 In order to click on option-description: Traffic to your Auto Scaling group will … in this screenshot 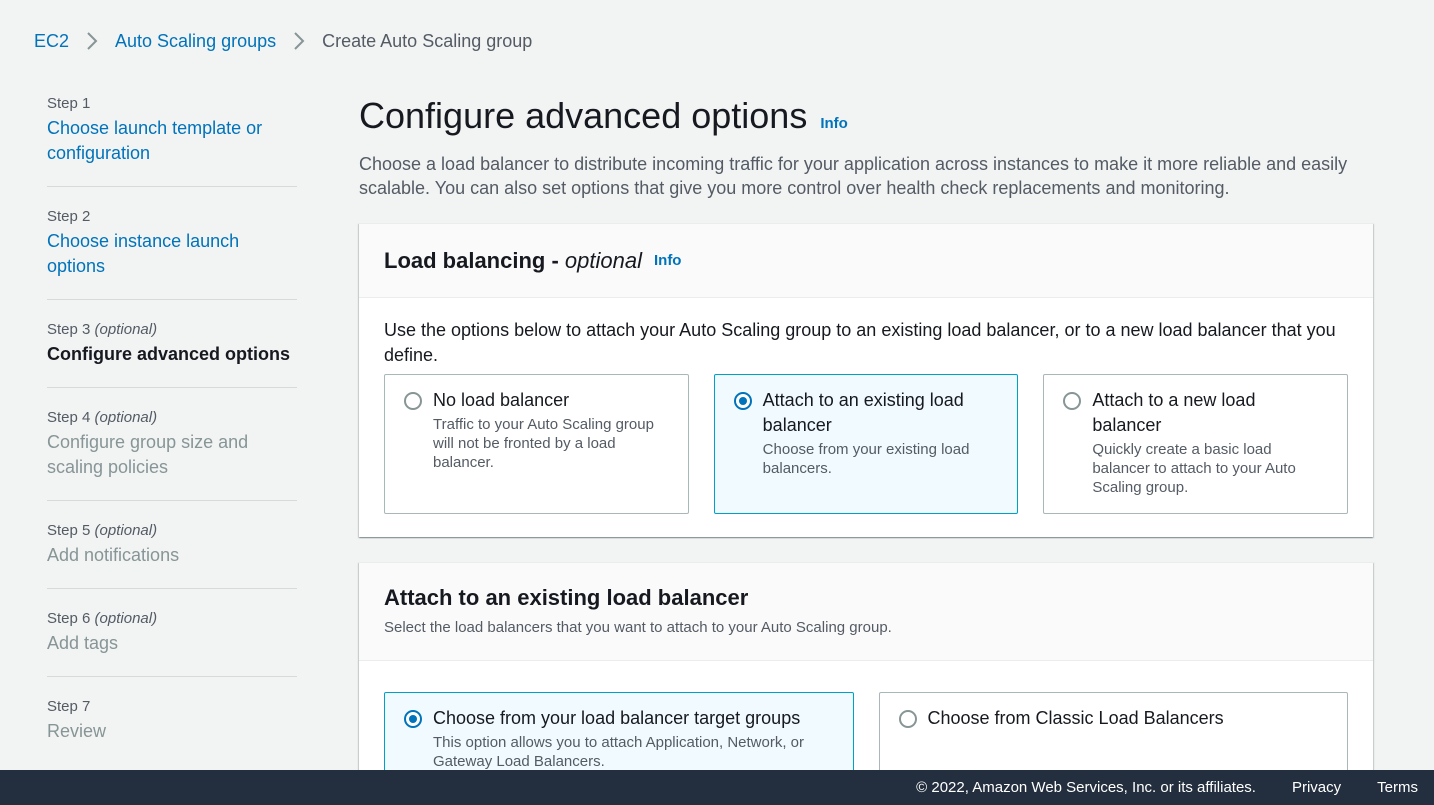, I will do `click(543, 443)`.